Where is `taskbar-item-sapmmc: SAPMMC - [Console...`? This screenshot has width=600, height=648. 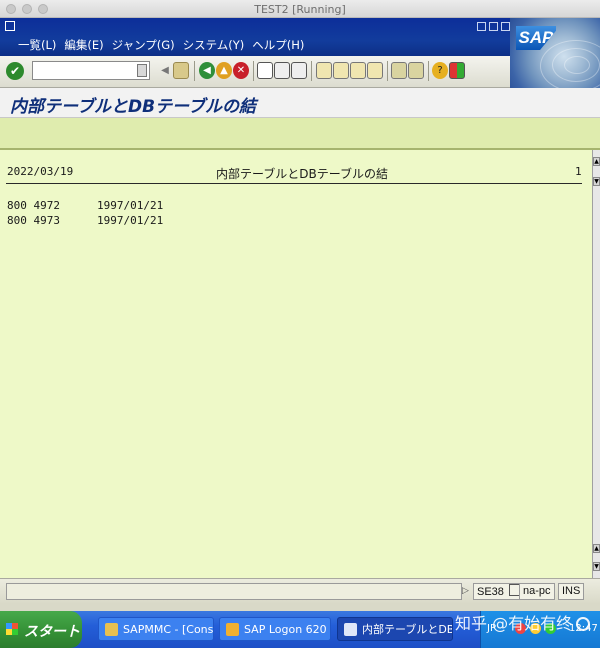
taskbar-item-sapmmc: SAPMMC - [Console... is located at coordinates (156, 629).